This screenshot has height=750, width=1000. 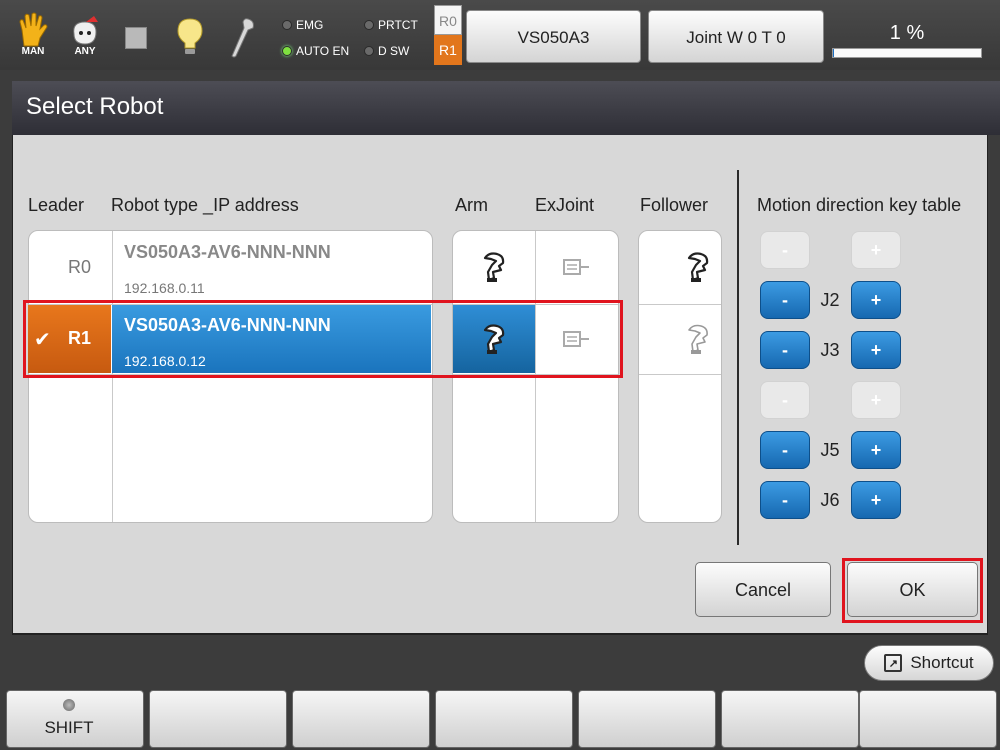 I want to click on dsw-led, so click(x=369, y=51).